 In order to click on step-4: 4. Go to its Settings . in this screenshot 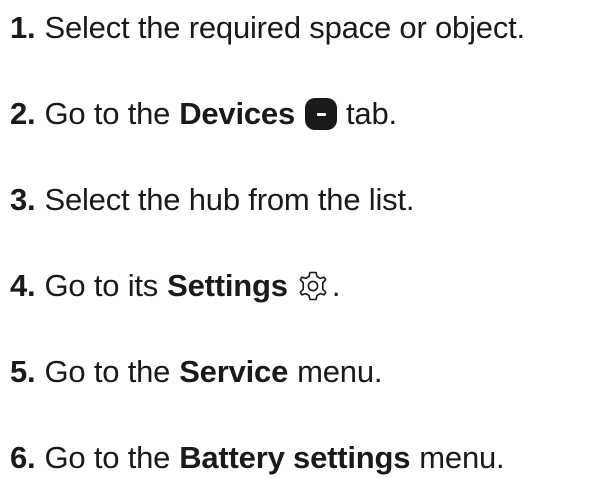, I will do `click(175, 286)`.